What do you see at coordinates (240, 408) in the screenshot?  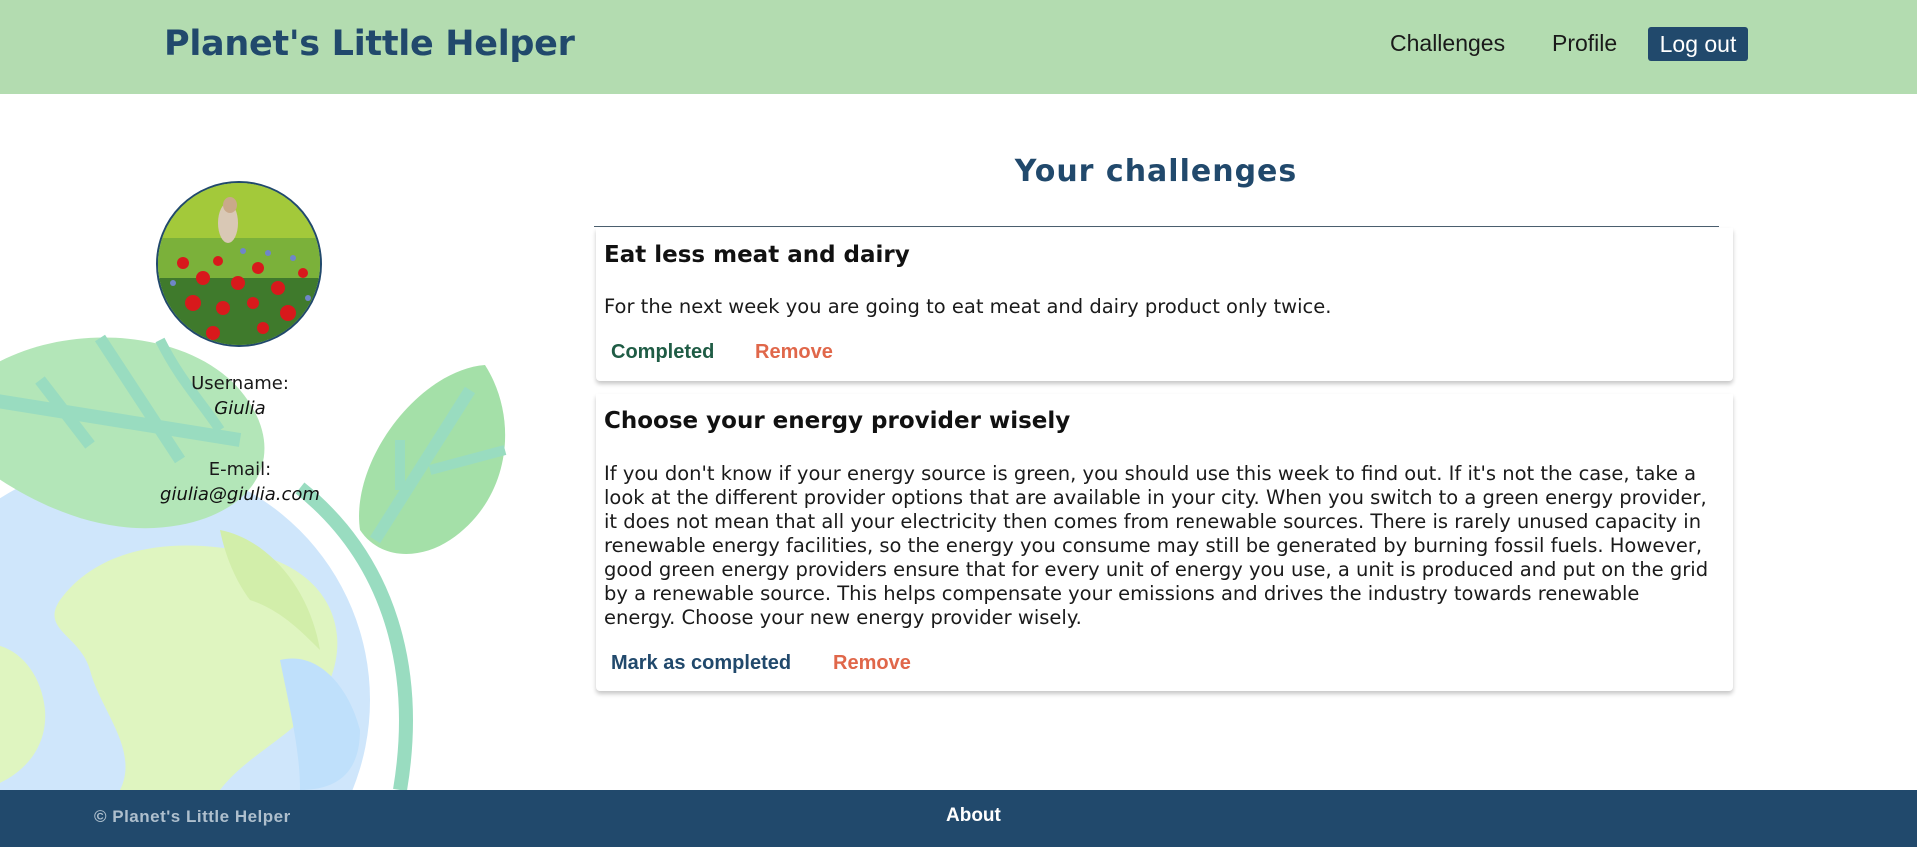 I see `username-value: Giulia` at bounding box center [240, 408].